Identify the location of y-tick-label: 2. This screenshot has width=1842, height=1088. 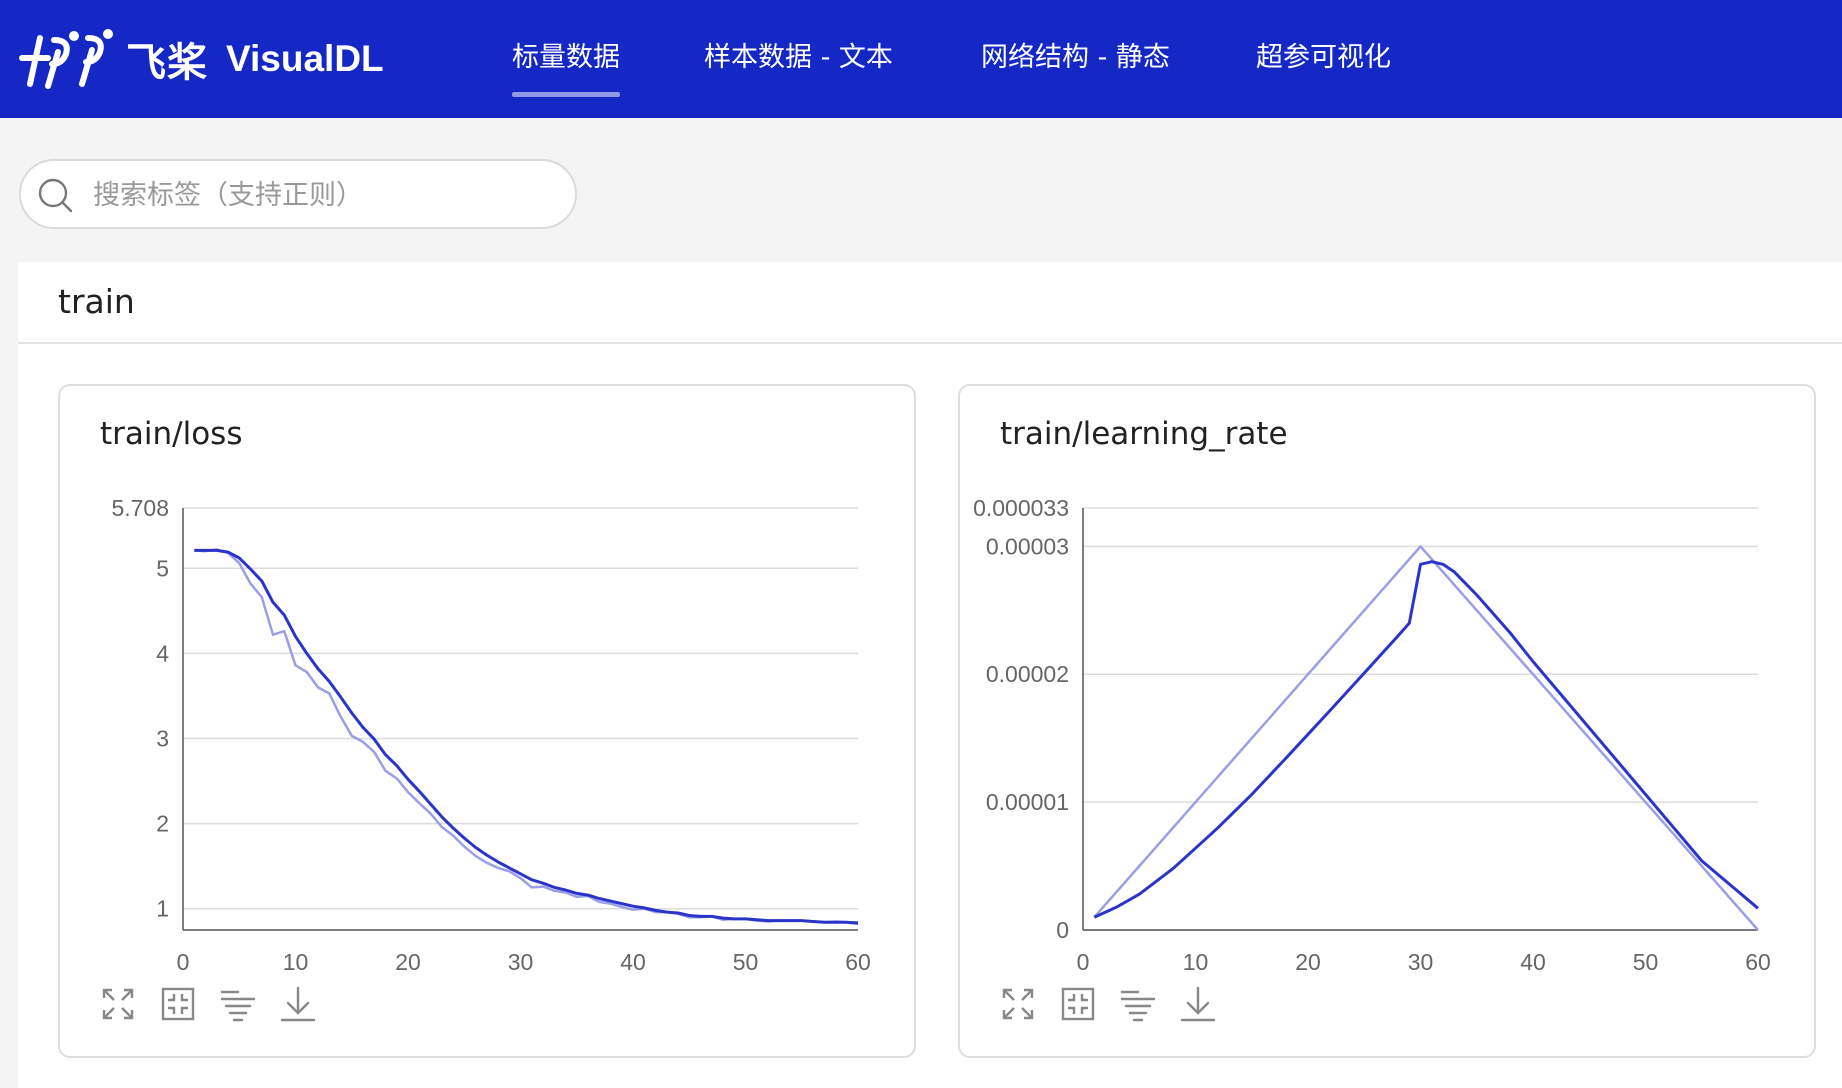
(162, 824).